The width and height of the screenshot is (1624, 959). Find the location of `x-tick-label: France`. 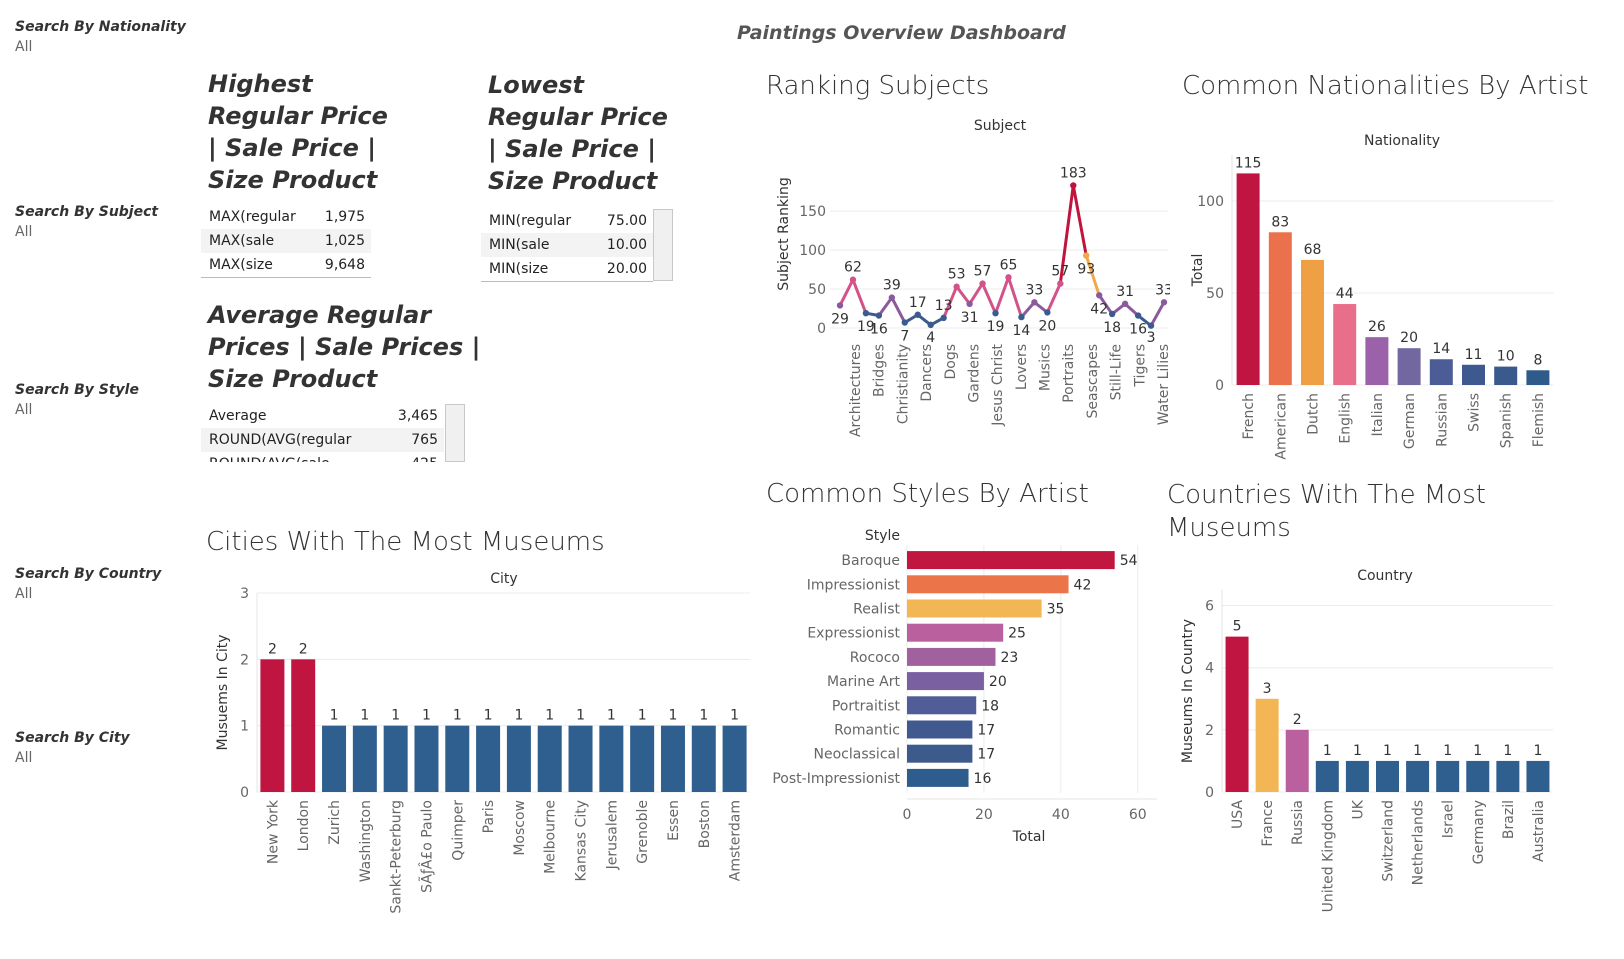

x-tick-label: France is located at coordinates (1268, 823).